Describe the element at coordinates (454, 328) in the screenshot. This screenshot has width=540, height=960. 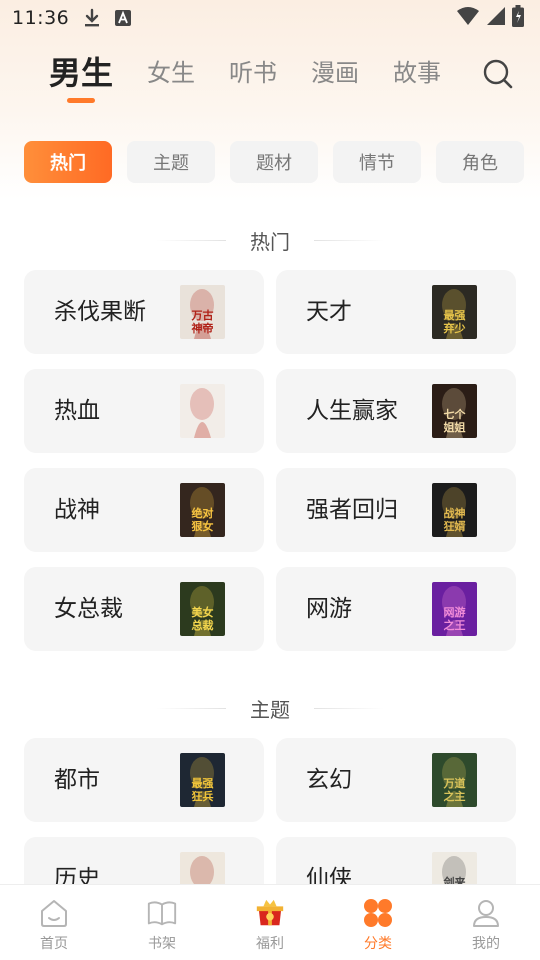
I see `svg-text: 弃少` at that location.